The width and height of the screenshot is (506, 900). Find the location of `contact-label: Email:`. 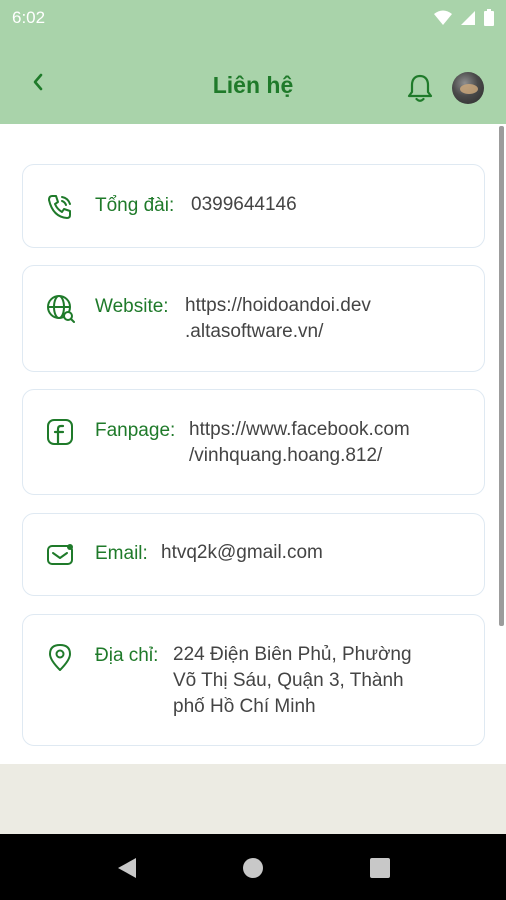

contact-label: Email: is located at coordinates (121, 553).